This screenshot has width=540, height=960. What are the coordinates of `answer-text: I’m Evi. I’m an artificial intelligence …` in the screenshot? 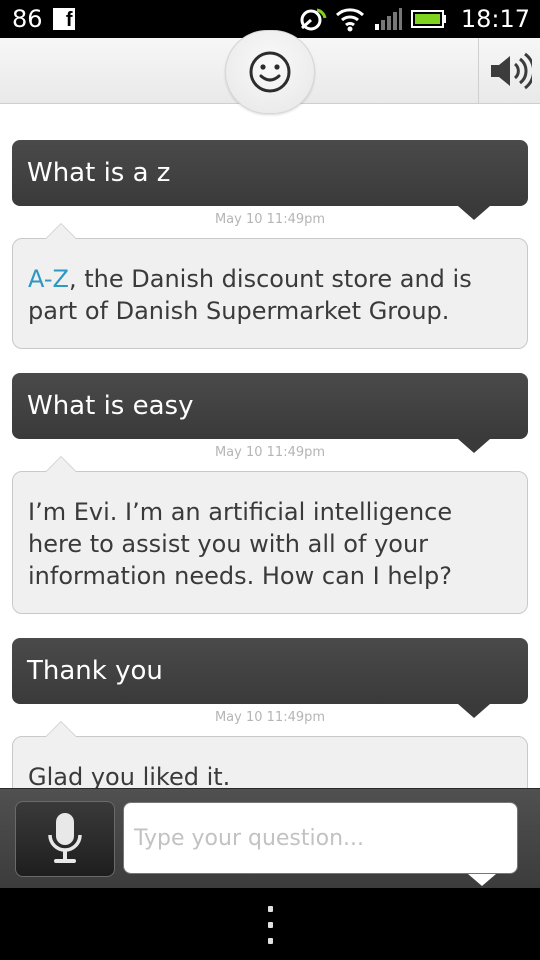 It's located at (240, 544).